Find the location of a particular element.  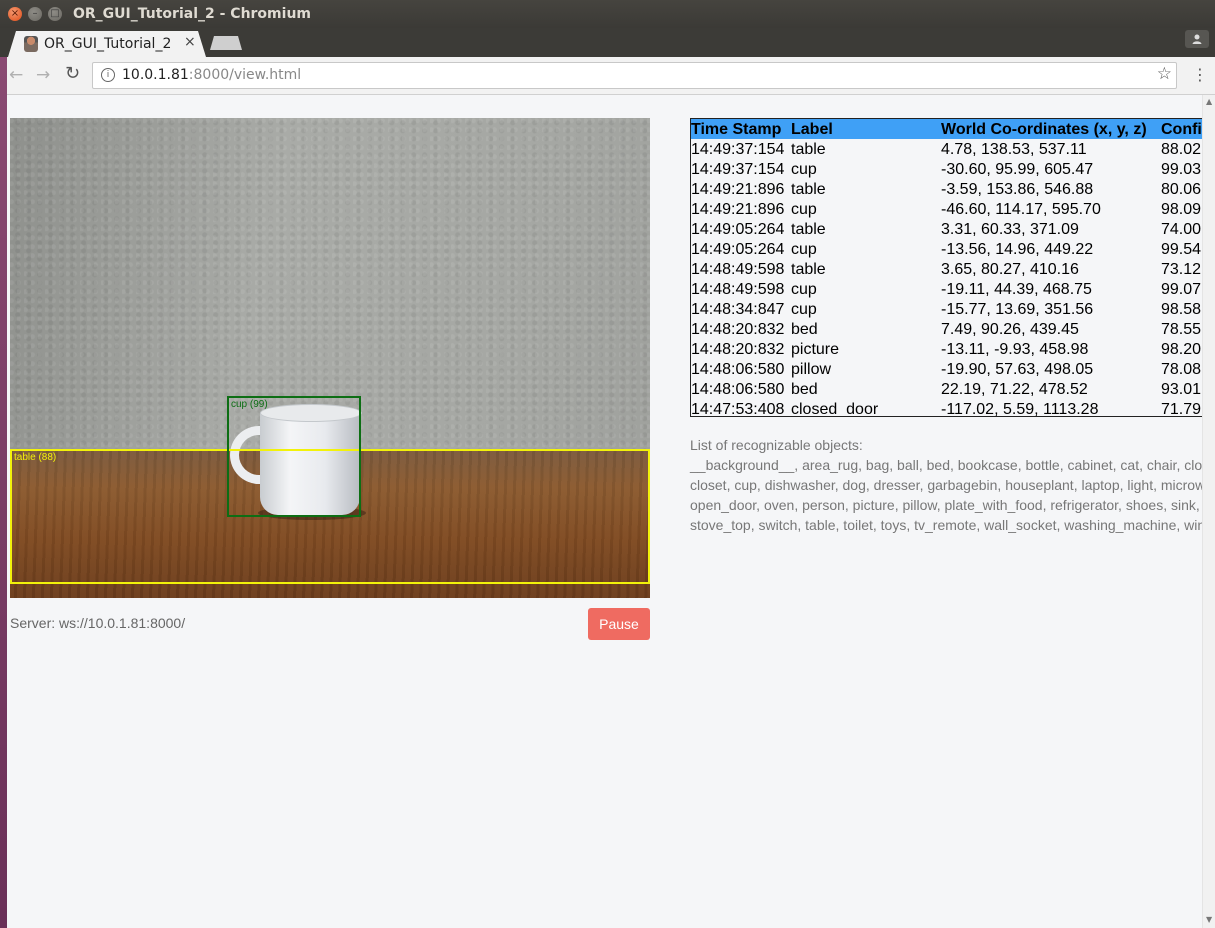

cell-confidence: 73.12 is located at coordinates (1181, 269).